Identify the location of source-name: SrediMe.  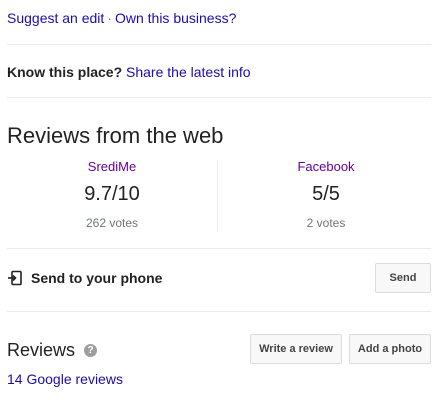
(112, 167).